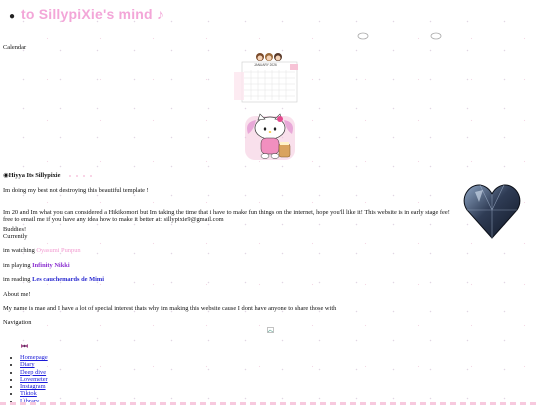  I want to click on nav-link-tiktok: Tiktok, so click(28, 393).